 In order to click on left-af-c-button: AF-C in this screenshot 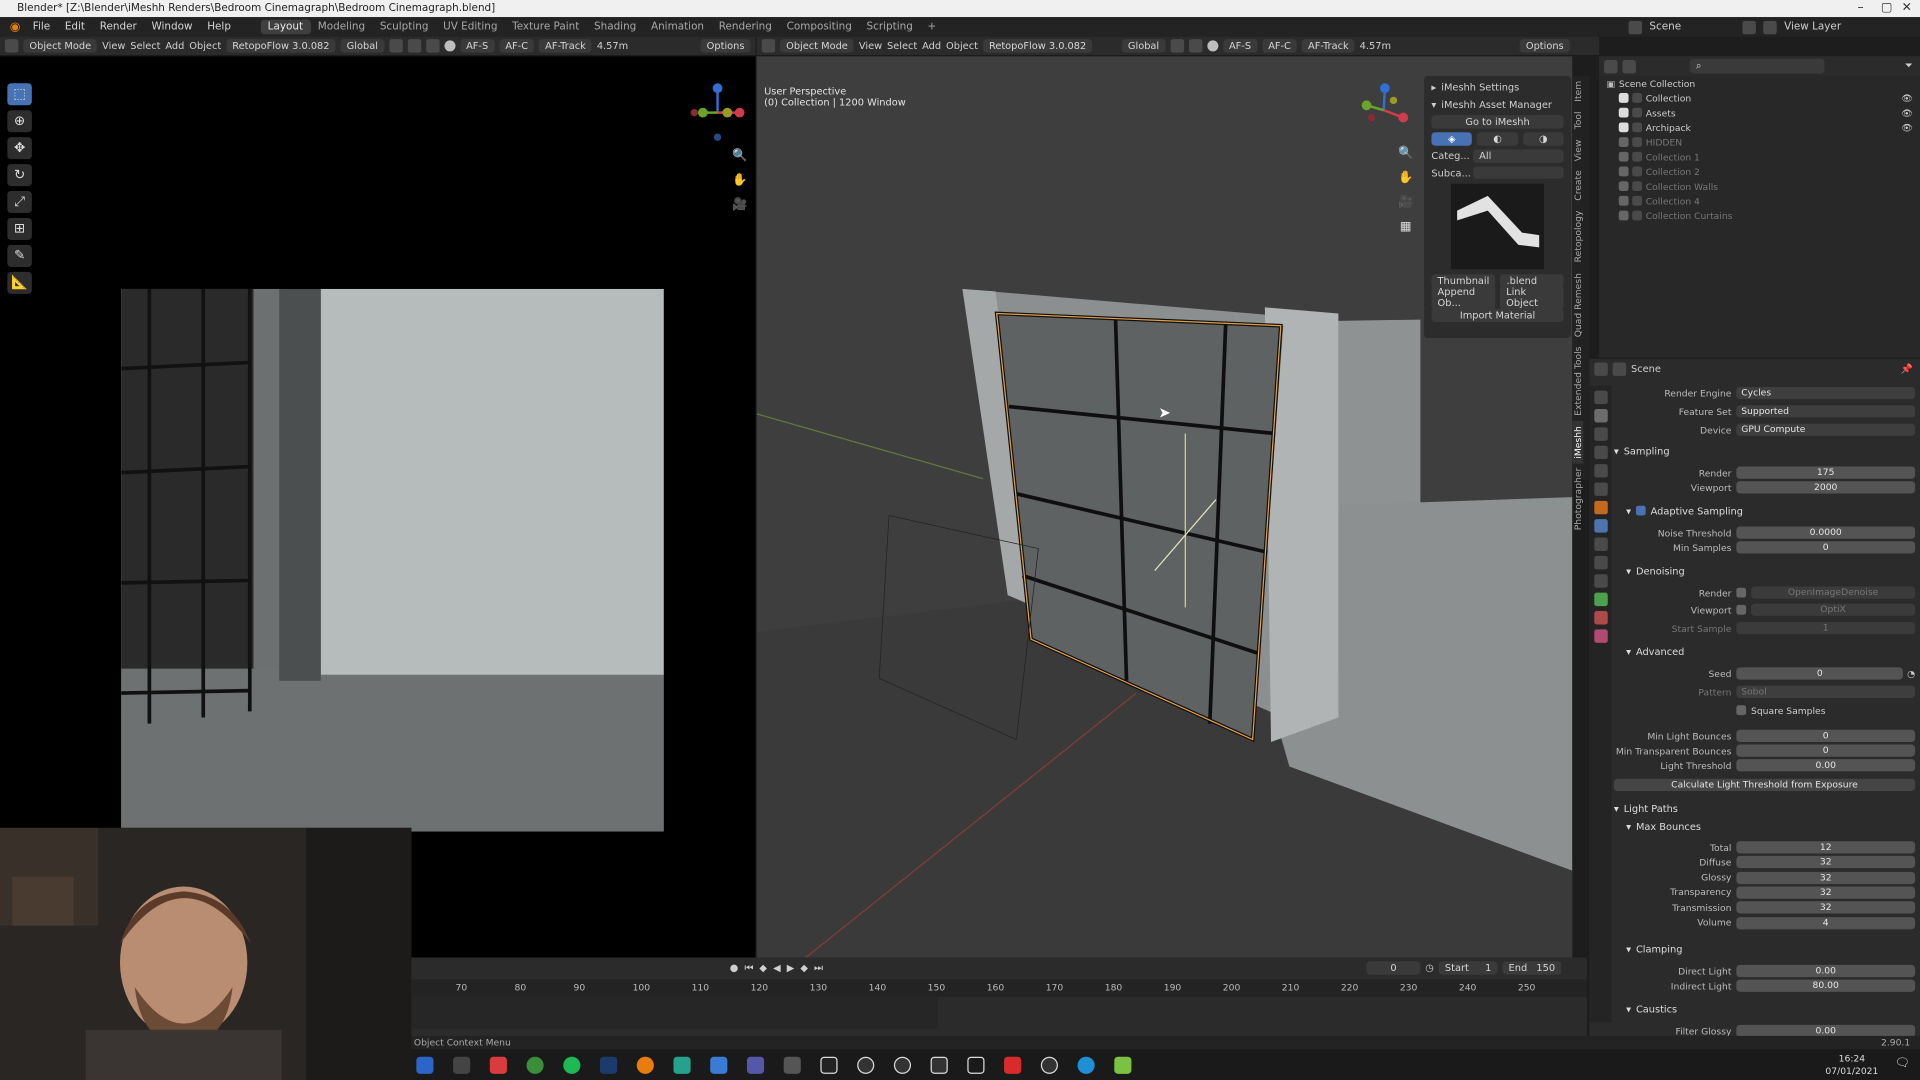, I will do `click(517, 46)`.